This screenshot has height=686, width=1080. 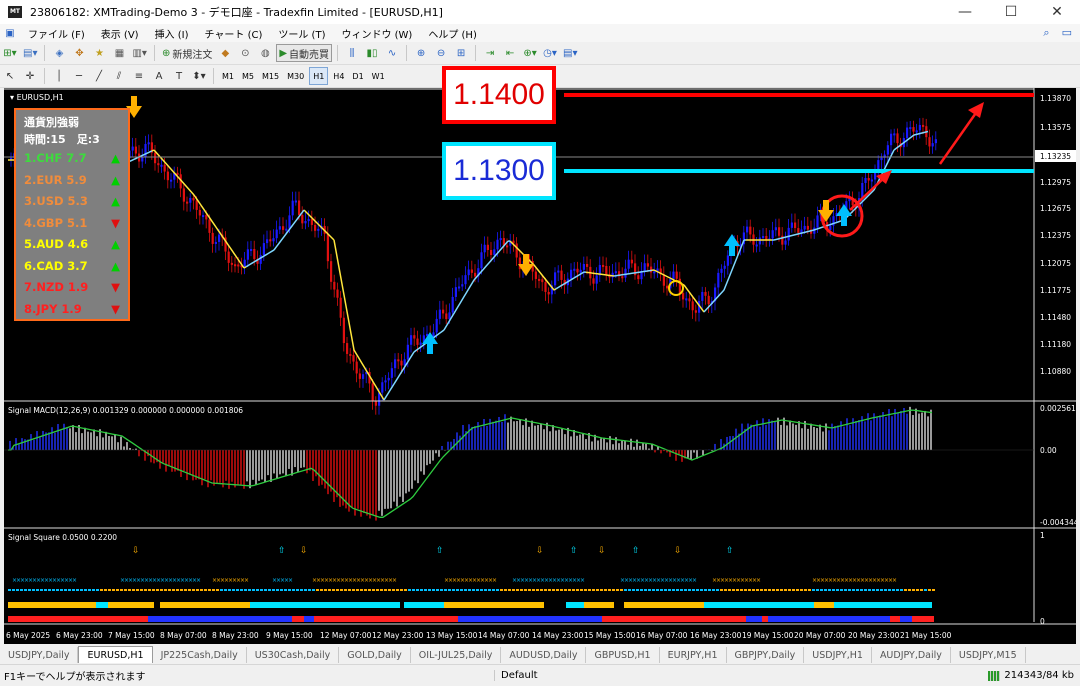 I want to click on menu-window: ウィンドウ (W), so click(x=376, y=33).